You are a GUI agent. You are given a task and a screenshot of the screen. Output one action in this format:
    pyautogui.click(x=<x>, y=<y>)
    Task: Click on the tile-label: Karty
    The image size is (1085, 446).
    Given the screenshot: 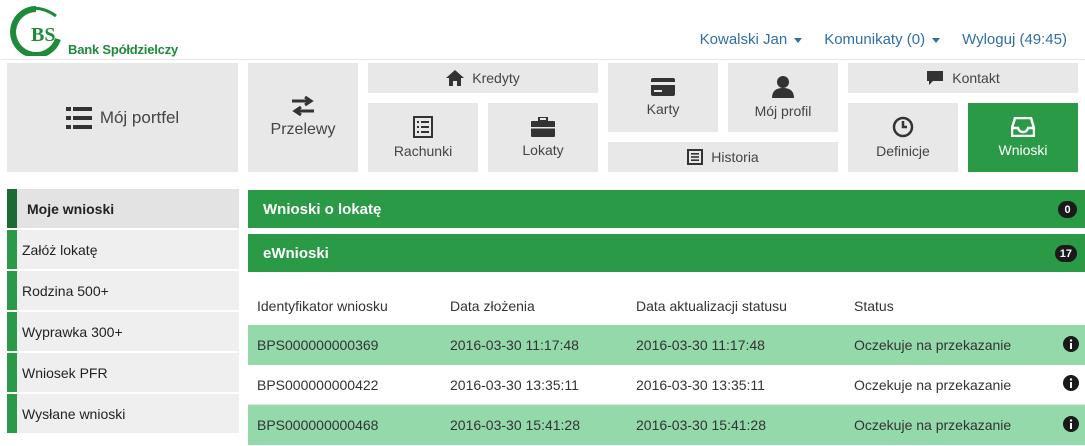 What is the action you would take?
    pyautogui.click(x=663, y=109)
    